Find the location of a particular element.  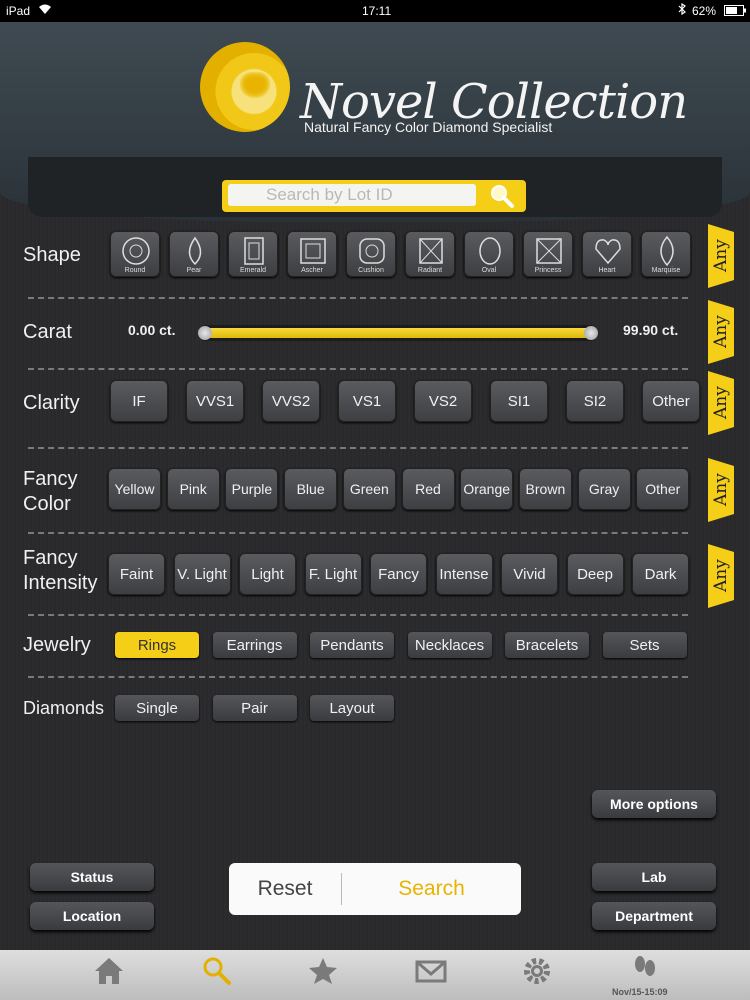

shape-label-text: Ascher is located at coordinates (312, 270).